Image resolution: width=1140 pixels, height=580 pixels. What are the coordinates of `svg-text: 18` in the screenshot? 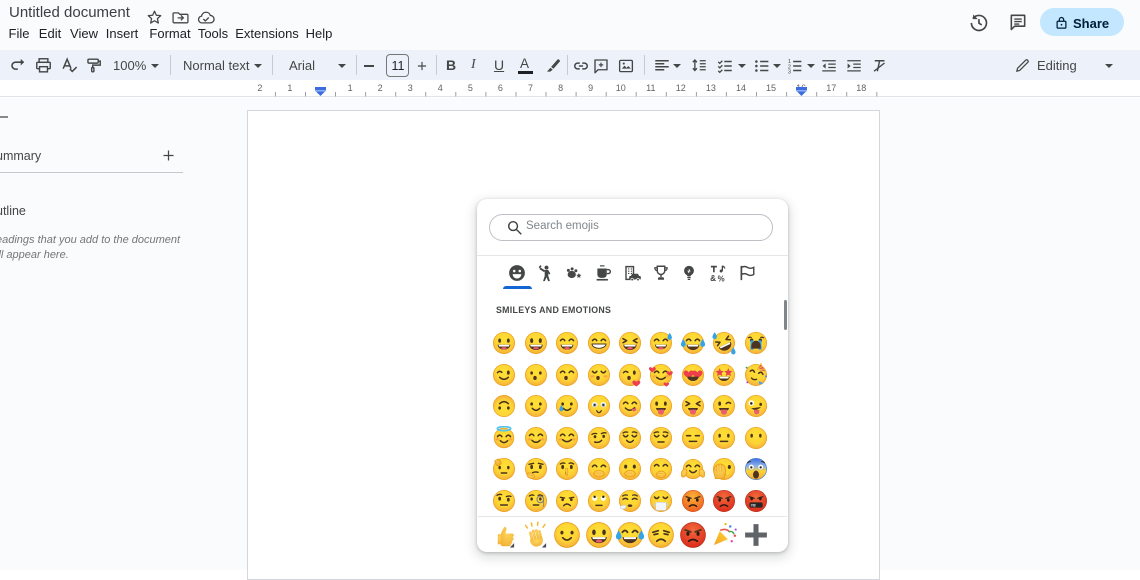 It's located at (861, 88).